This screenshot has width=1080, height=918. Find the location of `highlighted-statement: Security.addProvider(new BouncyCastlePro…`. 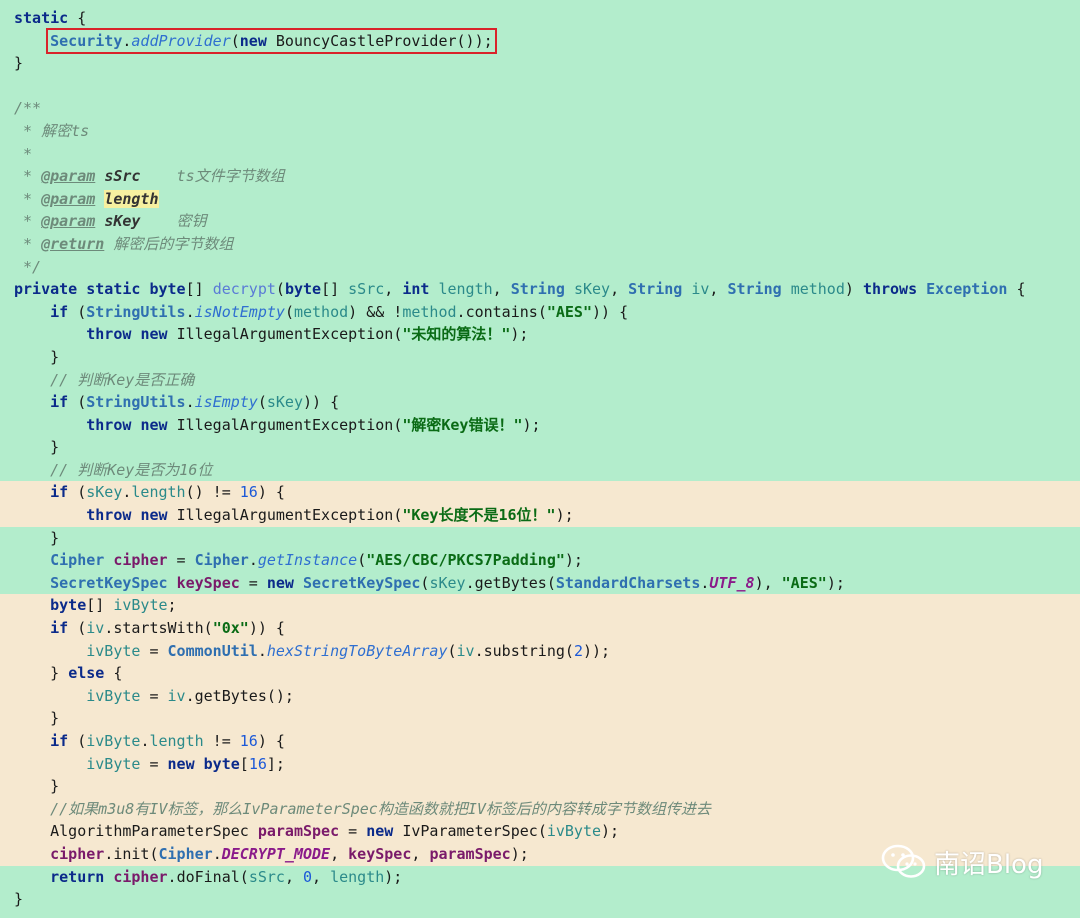

highlighted-statement: Security.addProvider(new BouncyCastlePro… is located at coordinates (271, 40).